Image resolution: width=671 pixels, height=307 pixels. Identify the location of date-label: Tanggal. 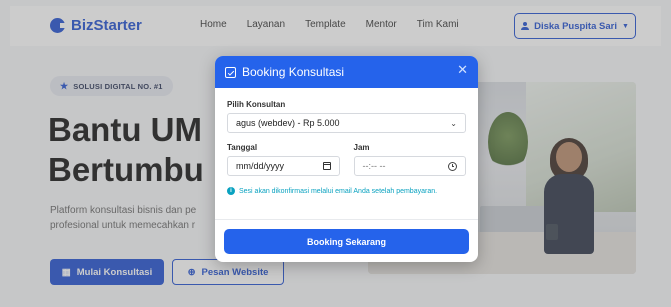
(242, 147).